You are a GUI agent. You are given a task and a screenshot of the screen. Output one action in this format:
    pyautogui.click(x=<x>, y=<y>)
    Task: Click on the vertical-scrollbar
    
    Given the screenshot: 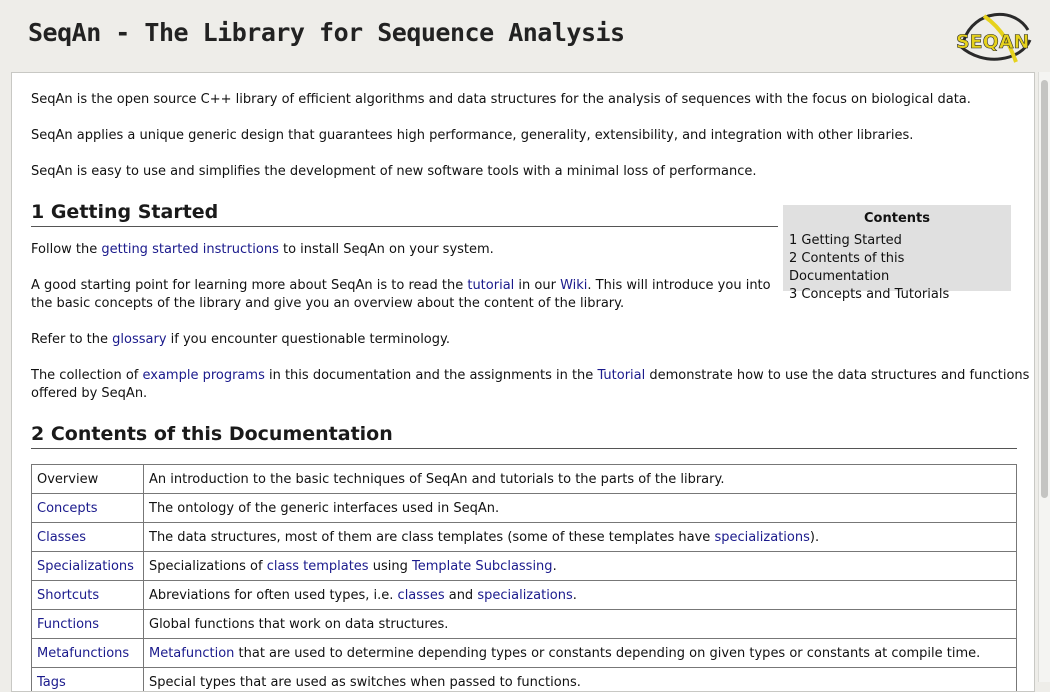 What is the action you would take?
    pyautogui.click(x=1044, y=377)
    